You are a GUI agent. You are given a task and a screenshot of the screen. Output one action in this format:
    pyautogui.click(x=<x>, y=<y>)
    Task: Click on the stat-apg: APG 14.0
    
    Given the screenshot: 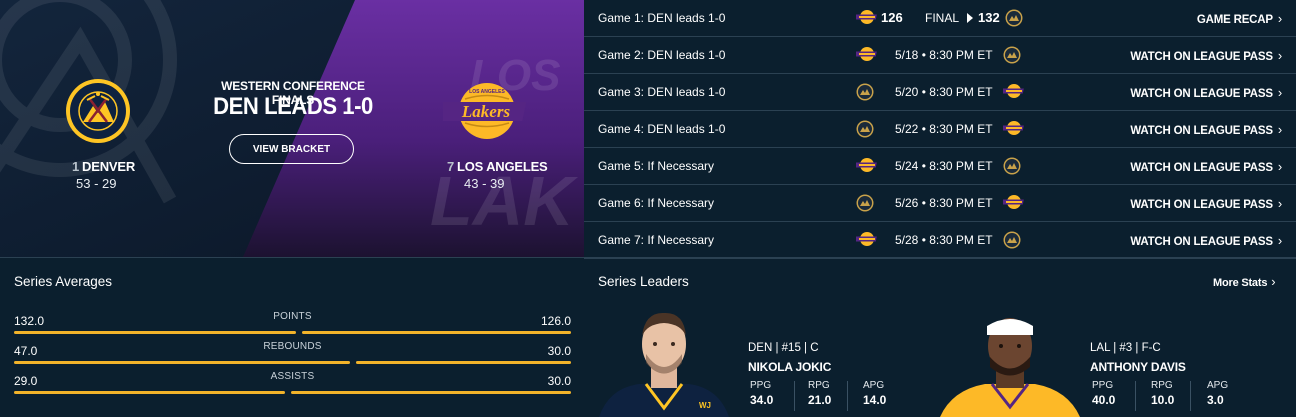 What is the action you would take?
    pyautogui.click(x=875, y=393)
    